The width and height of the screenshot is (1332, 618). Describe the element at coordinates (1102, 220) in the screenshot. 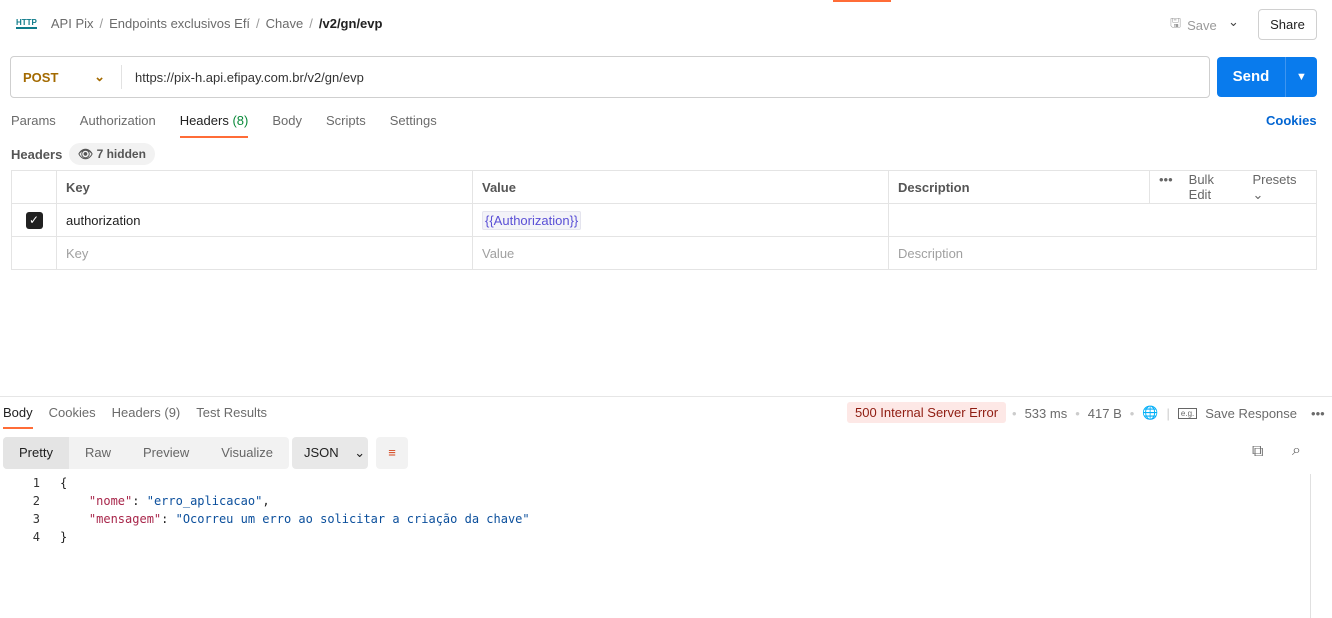

I see `header-description` at that location.